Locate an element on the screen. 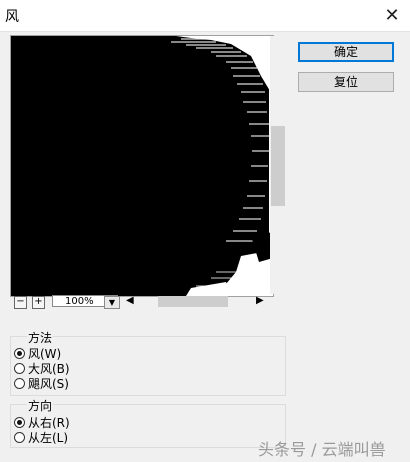 The width and height of the screenshot is (410, 462). plus-icon: + is located at coordinates (38, 301).